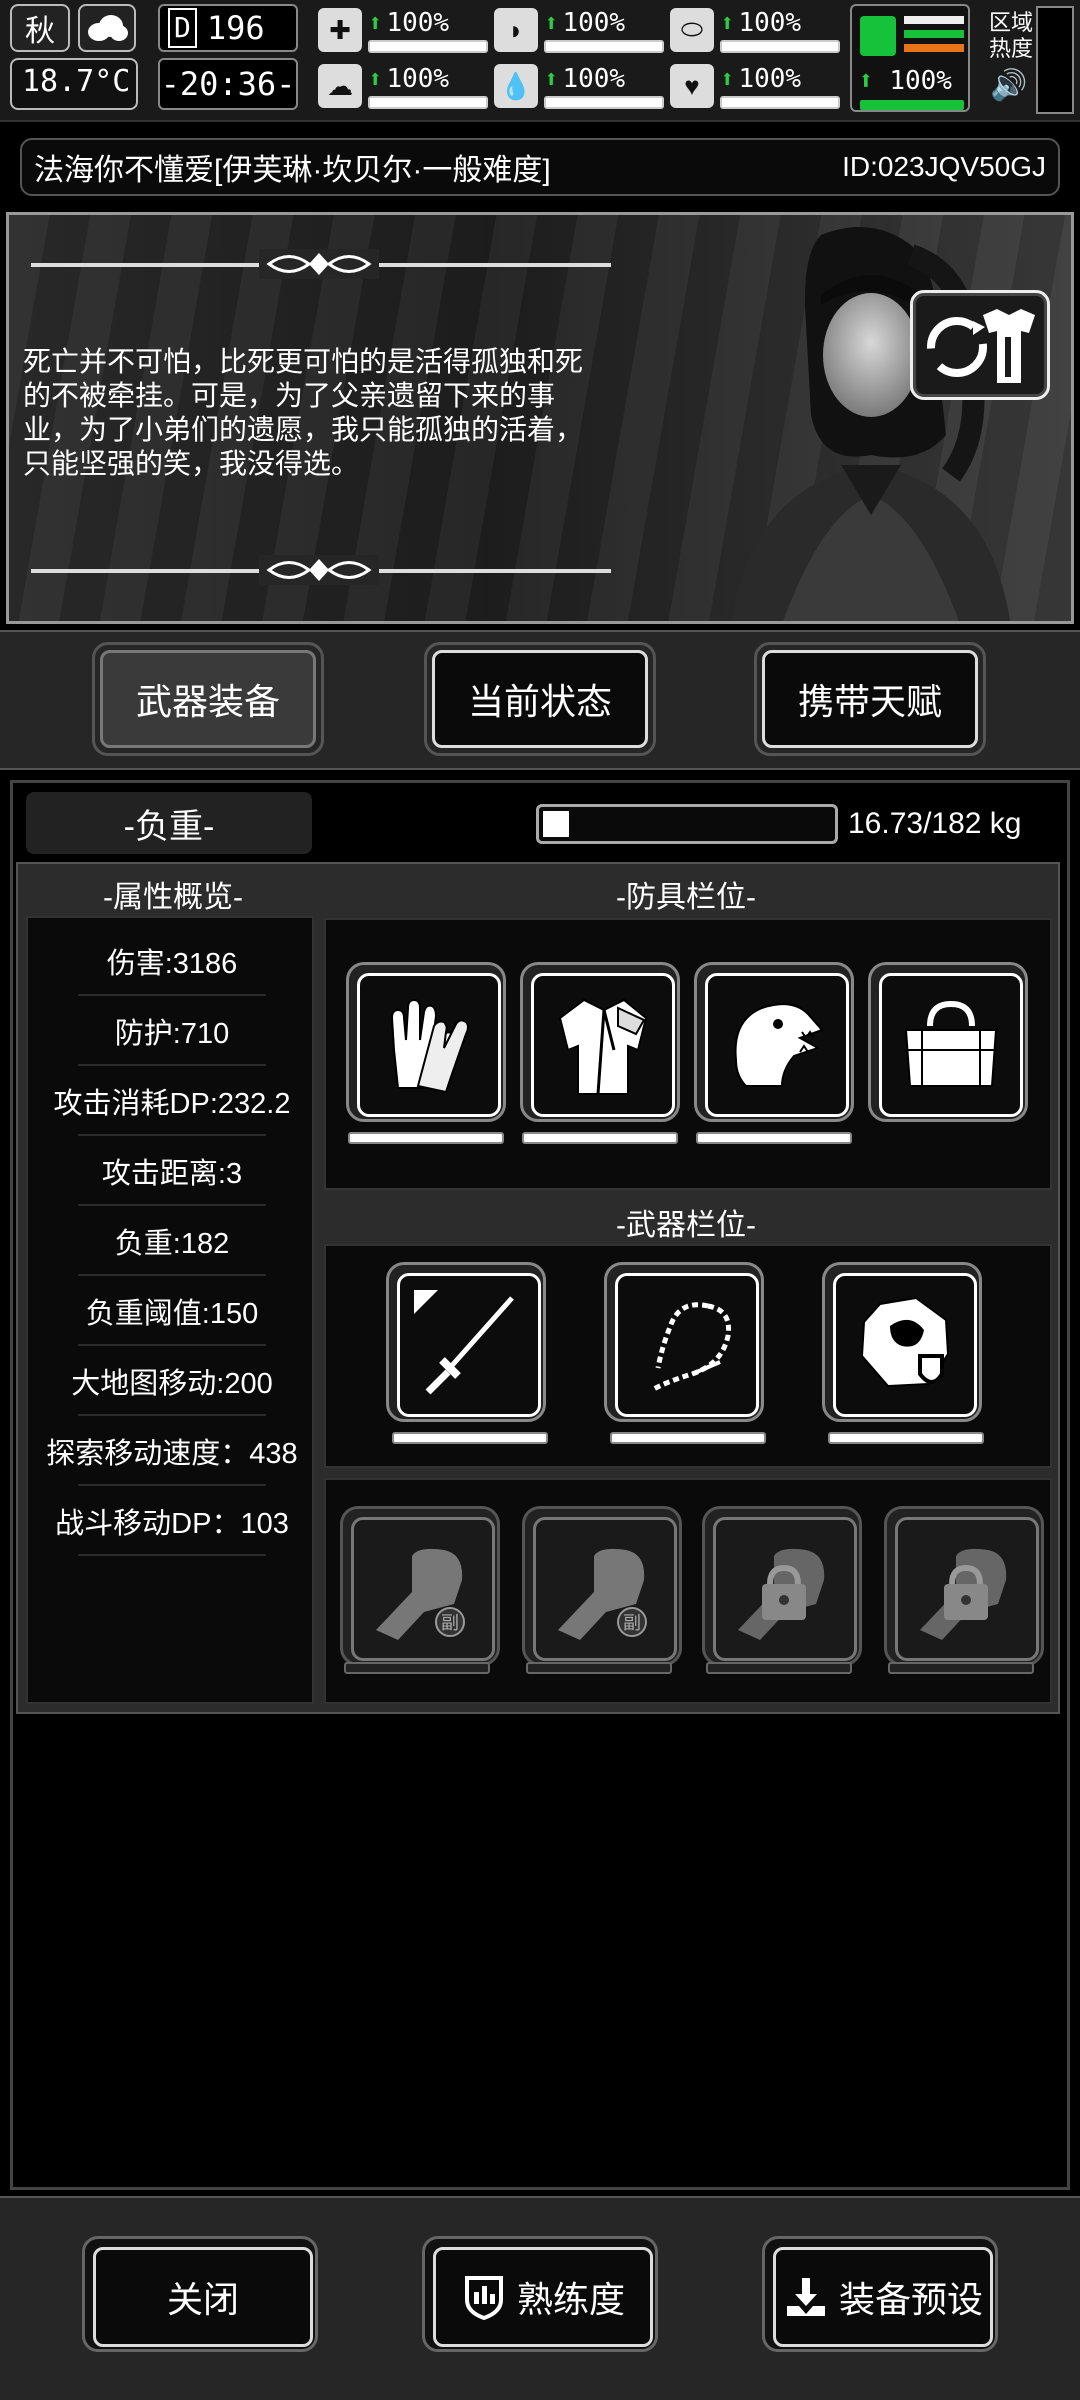 This screenshot has height=2400, width=1080. Describe the element at coordinates (172, 1108) in the screenshot. I see `attr-attack-dp-cost: 攻击消耗DP:232.2` at that location.